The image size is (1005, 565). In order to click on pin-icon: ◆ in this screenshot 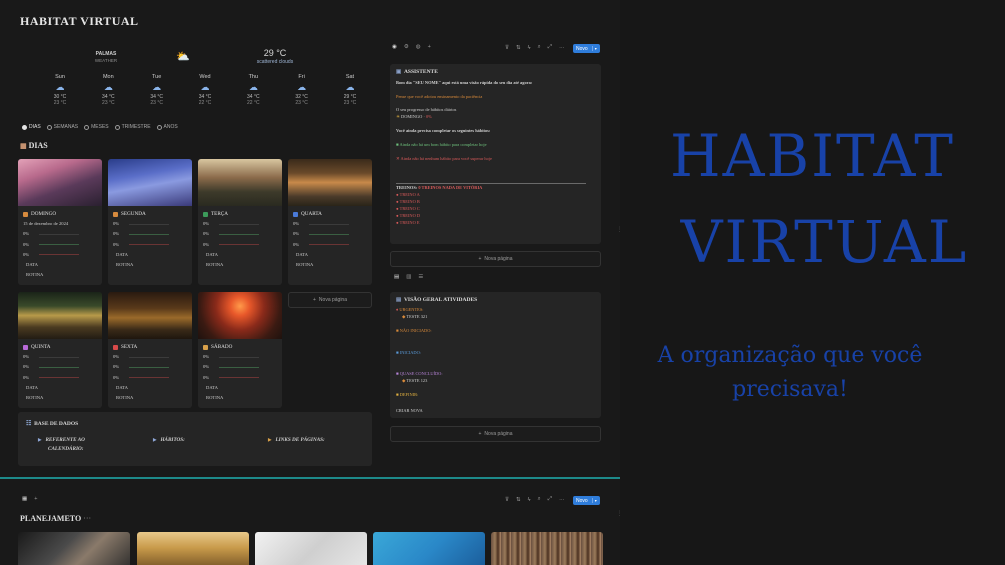, I will do `click(404, 380)`.